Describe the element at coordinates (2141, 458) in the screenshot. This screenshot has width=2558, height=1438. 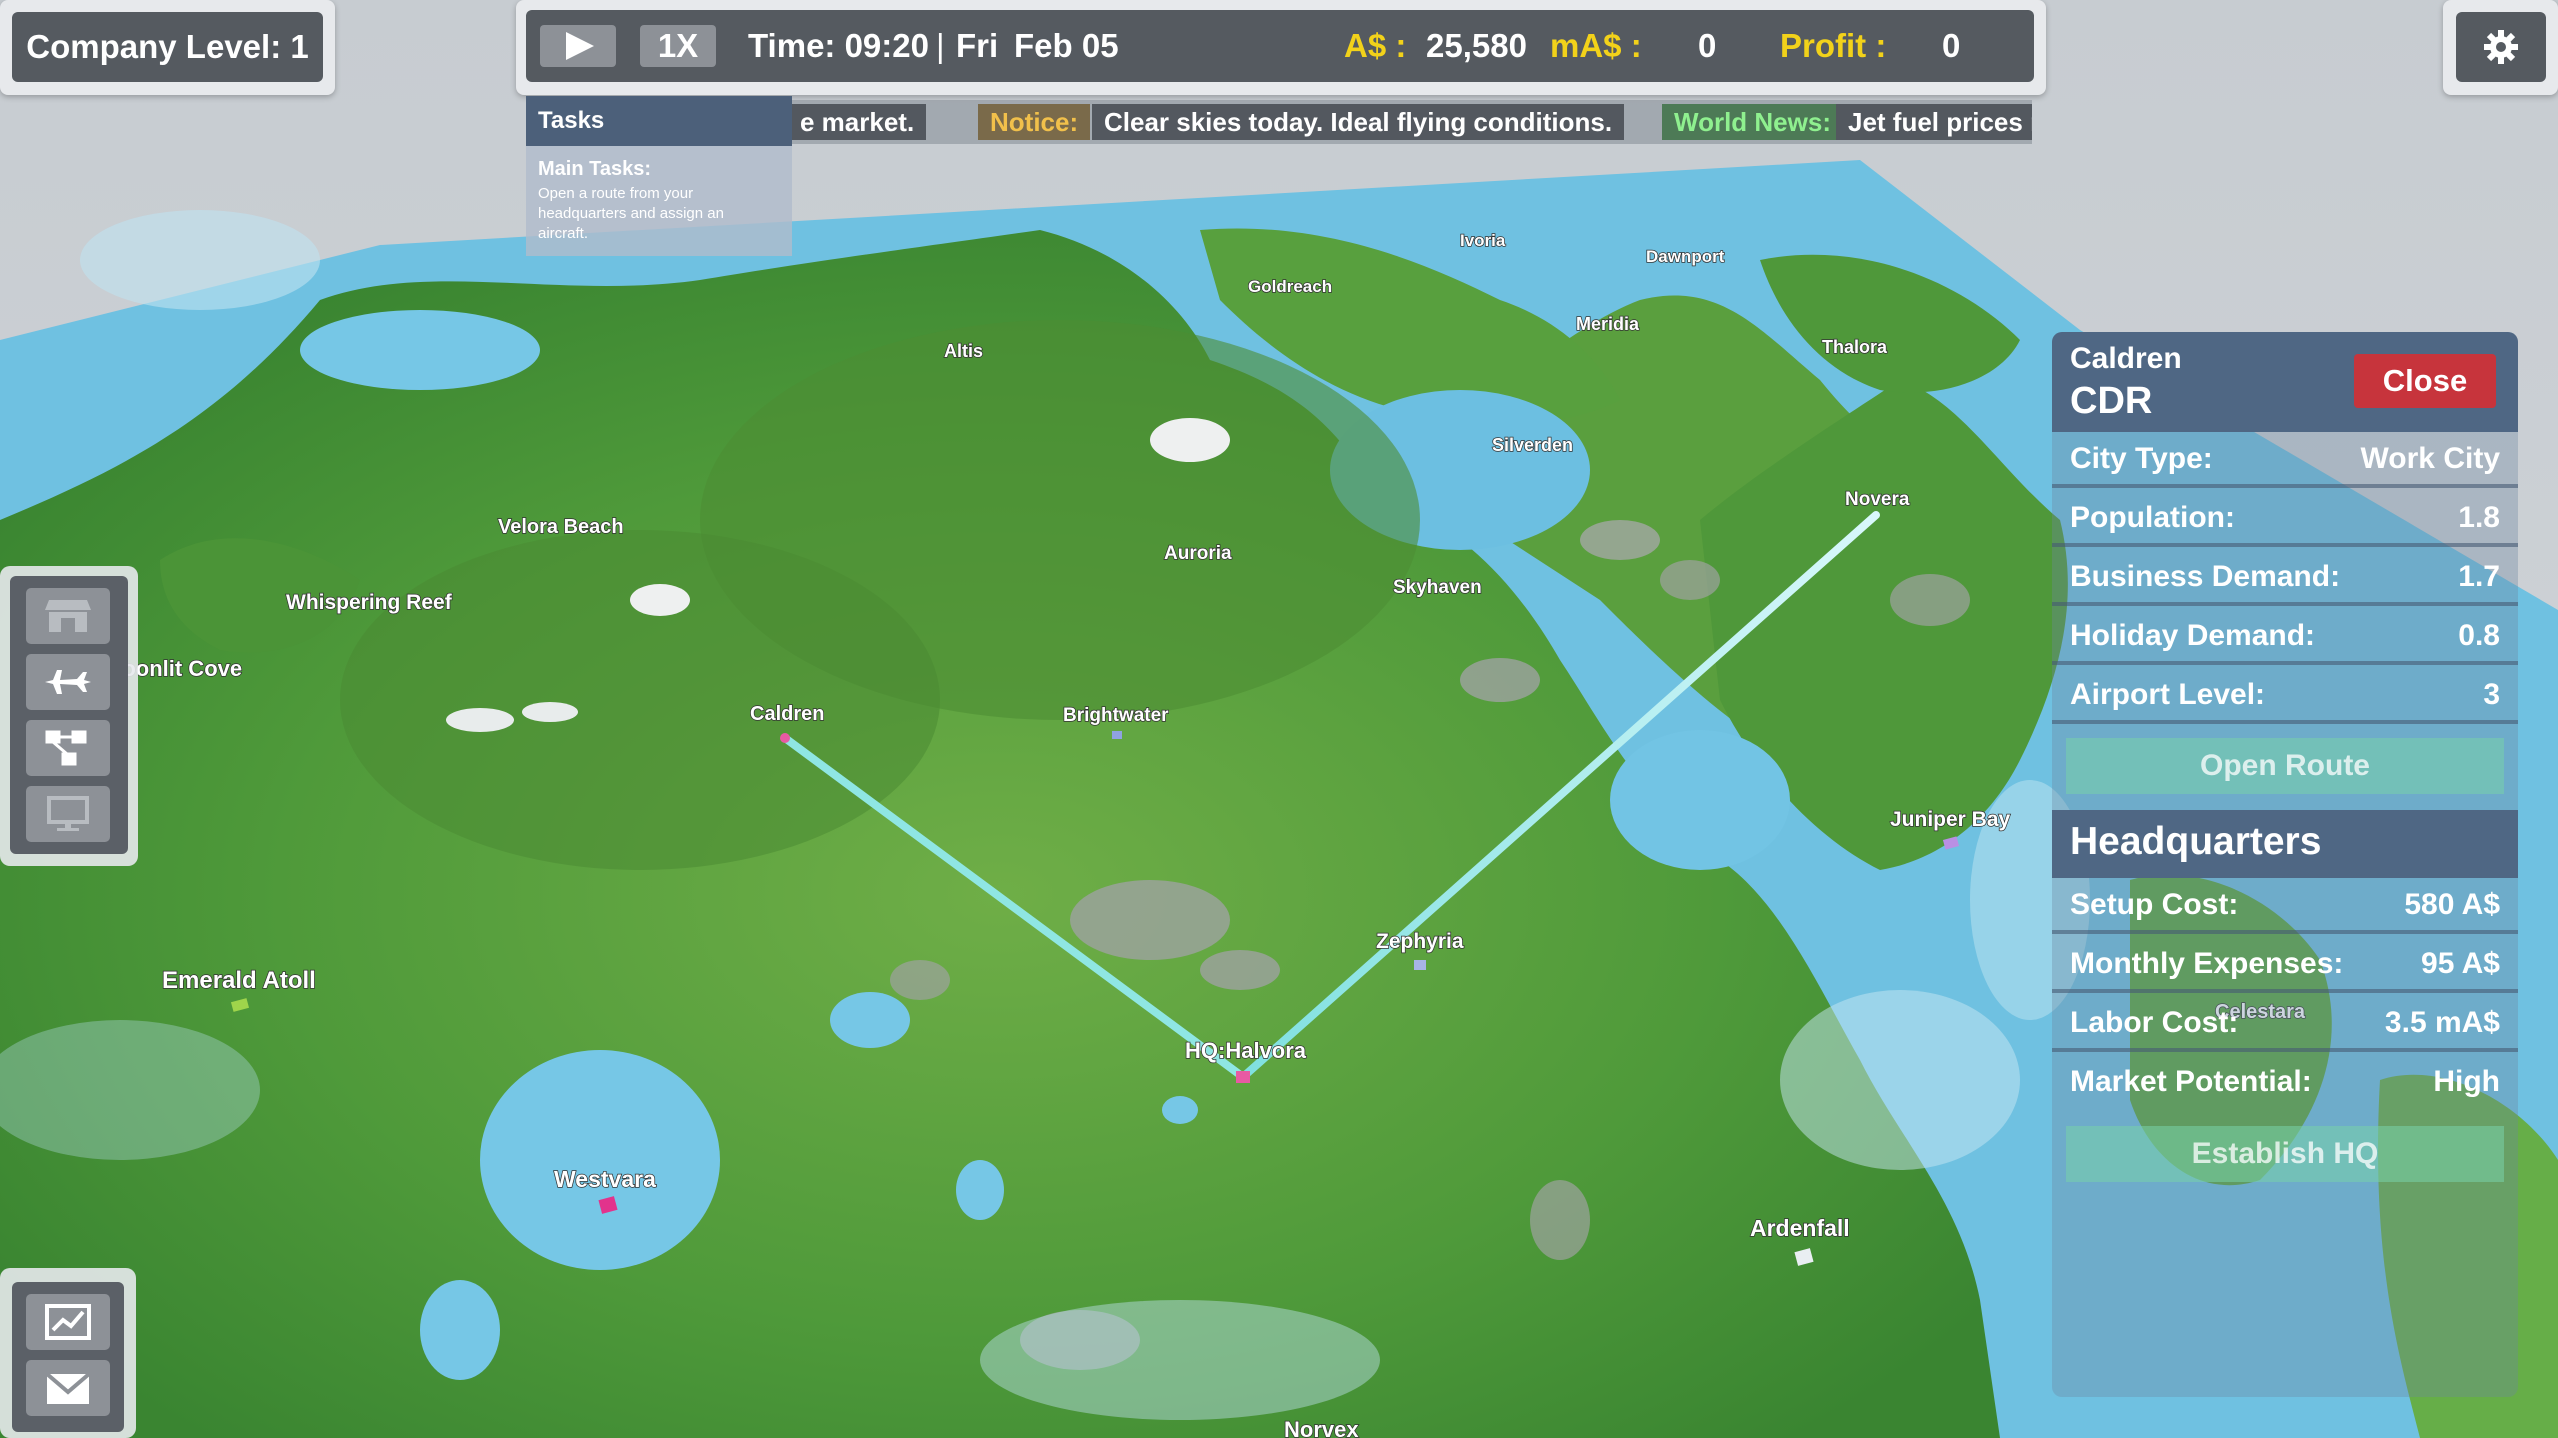
I see `city-type-label: City Type:` at that location.